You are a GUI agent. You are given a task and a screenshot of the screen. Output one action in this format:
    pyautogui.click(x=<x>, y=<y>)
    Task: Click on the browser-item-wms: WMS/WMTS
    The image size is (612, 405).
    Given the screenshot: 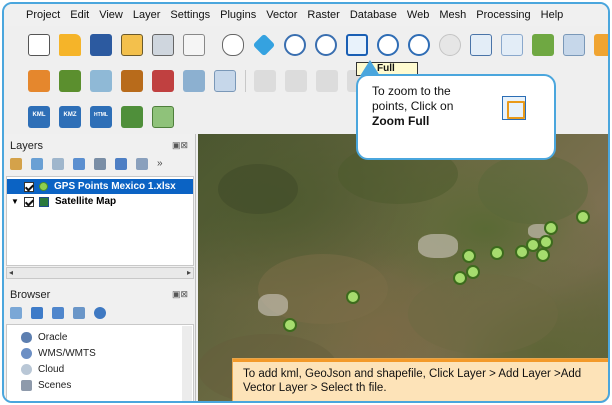 What is the action you would take?
    pyautogui.click(x=58, y=353)
    